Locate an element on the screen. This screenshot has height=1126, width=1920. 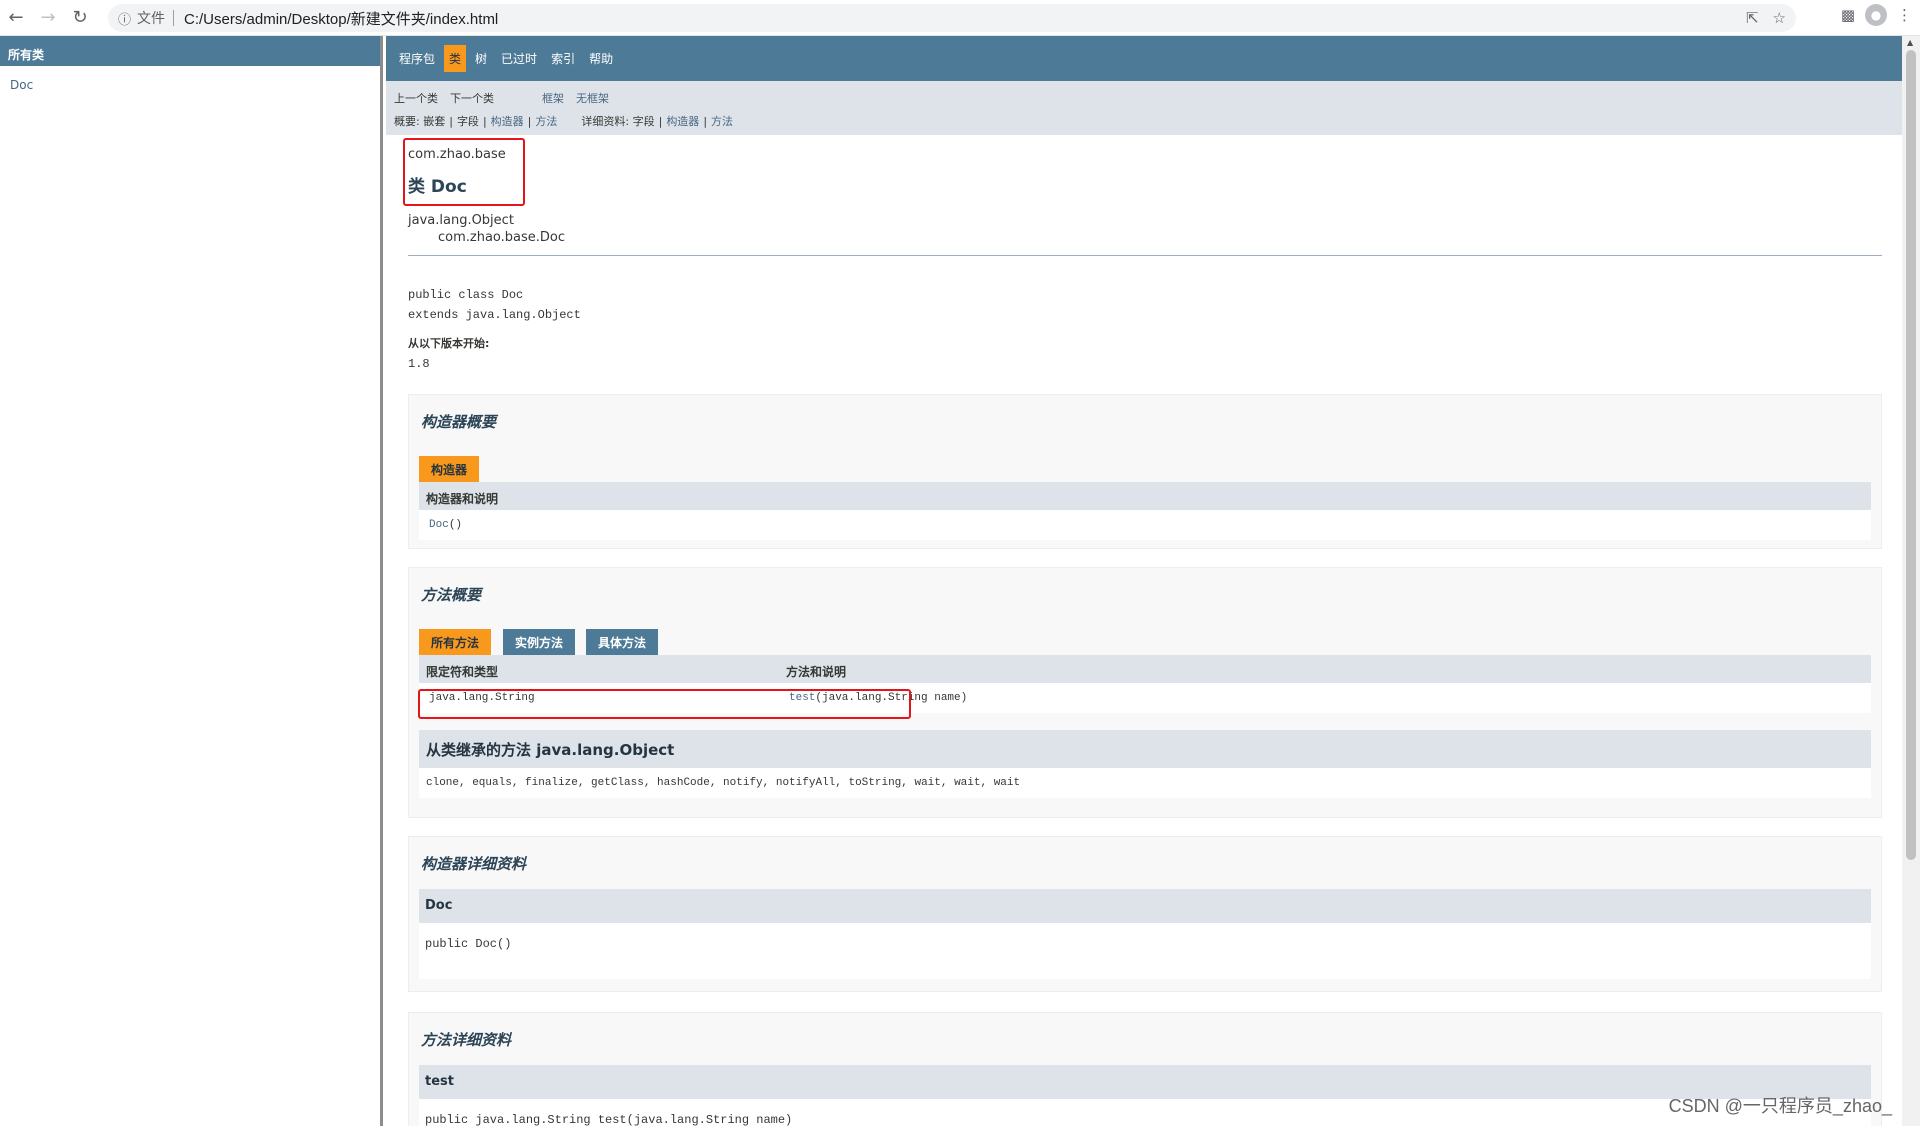
nav-index: 索引 is located at coordinates (563, 58).